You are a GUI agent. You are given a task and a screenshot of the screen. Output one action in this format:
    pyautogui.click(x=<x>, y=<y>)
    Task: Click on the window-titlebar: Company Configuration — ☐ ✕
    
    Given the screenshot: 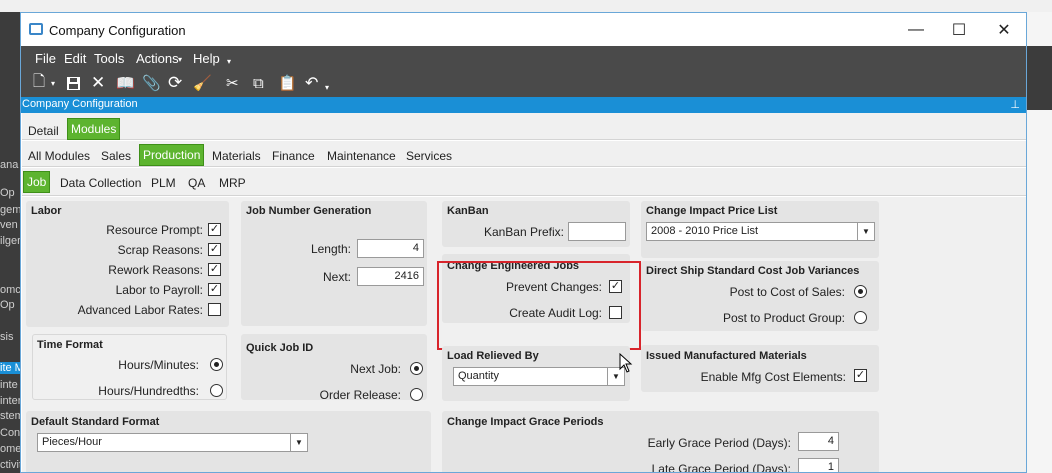 What is the action you would take?
    pyautogui.click(x=523, y=29)
    